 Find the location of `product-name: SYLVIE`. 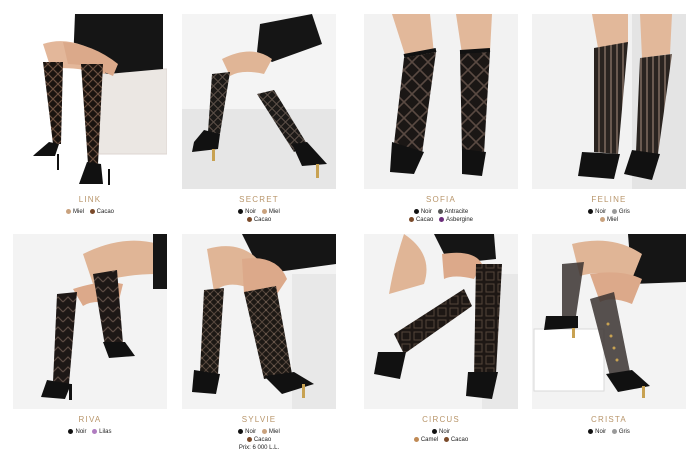

product-name: SYLVIE is located at coordinates (259, 419).